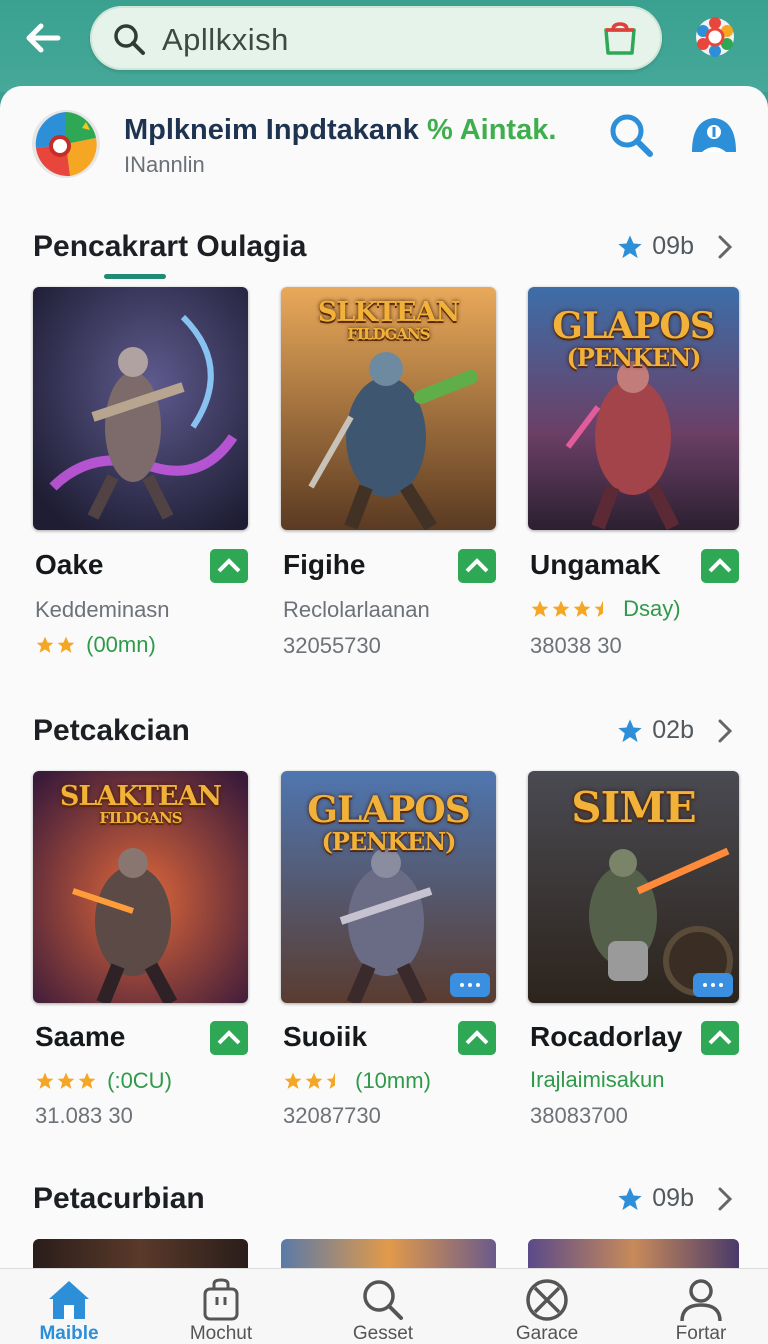 This screenshot has height=1344, width=768. Describe the element at coordinates (620, 39) in the screenshot. I see `shopping-bag-icon` at that location.